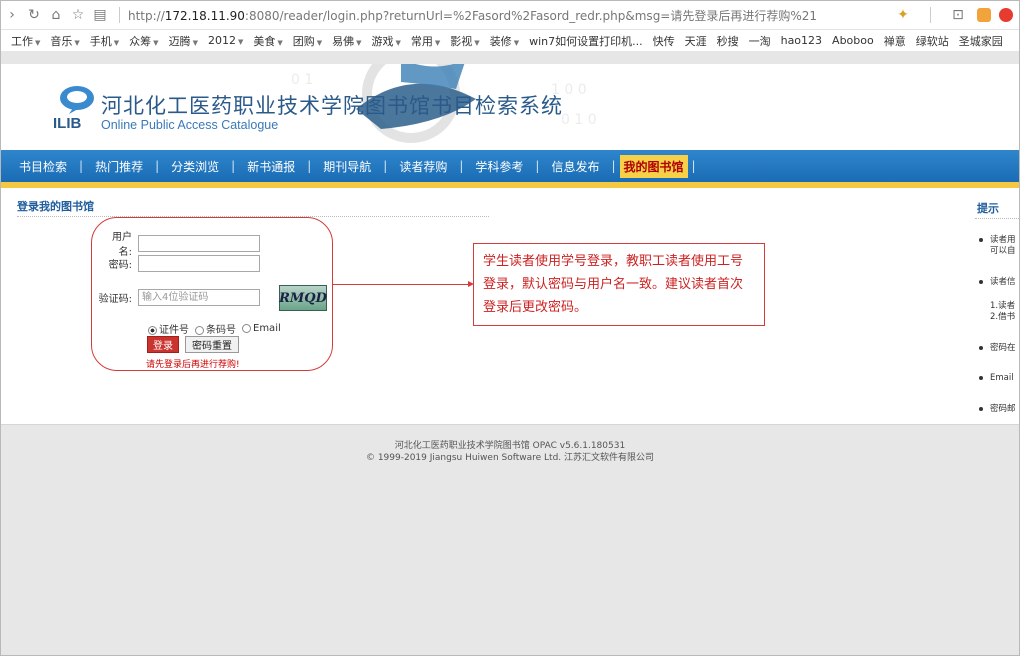  I want to click on svg-text: 0 1, so click(302, 80).